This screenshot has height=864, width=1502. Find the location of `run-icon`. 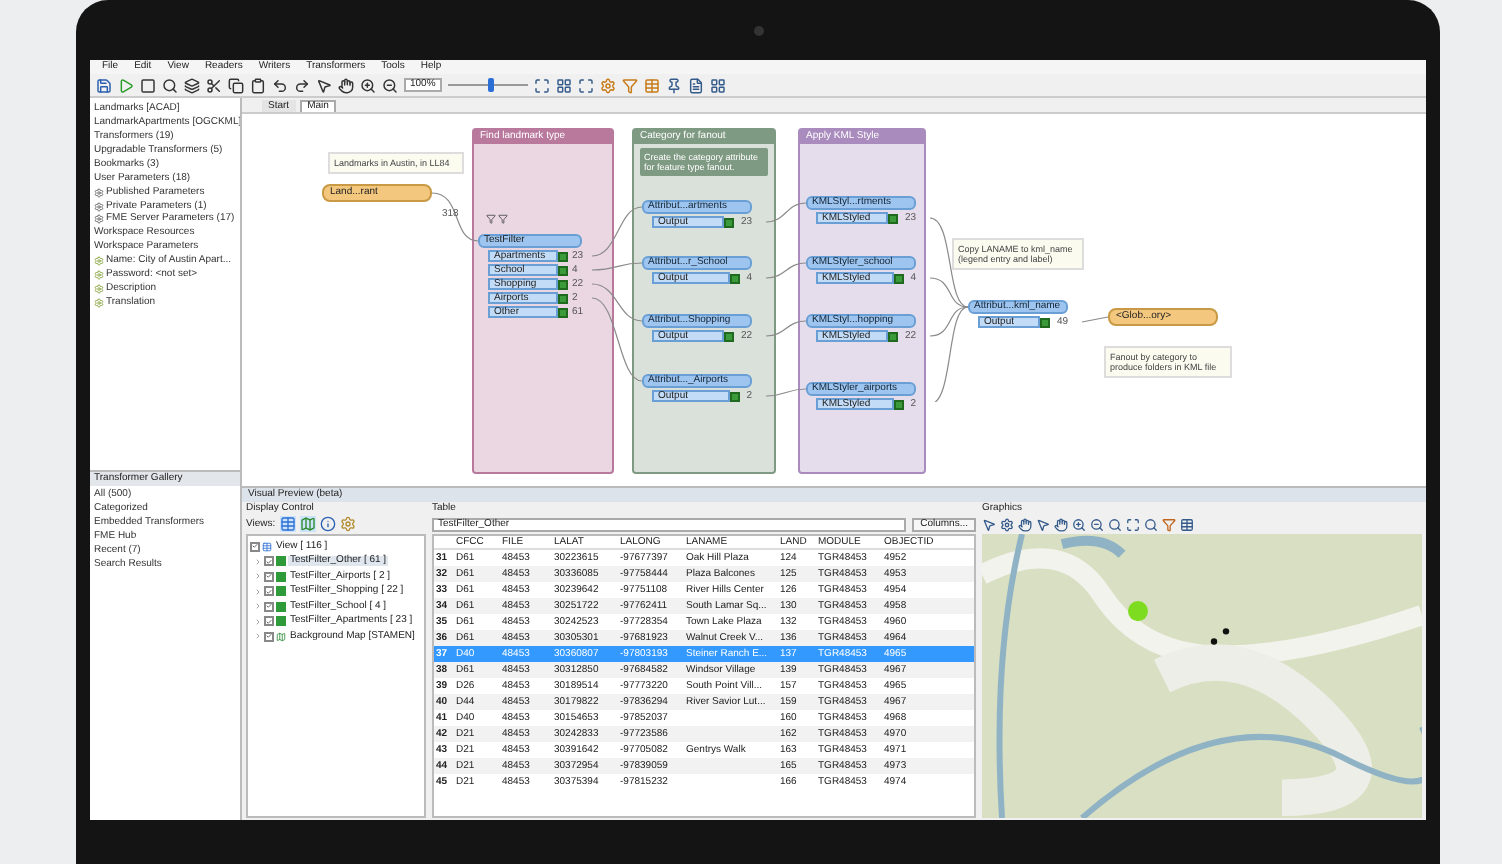

run-icon is located at coordinates (126, 85).